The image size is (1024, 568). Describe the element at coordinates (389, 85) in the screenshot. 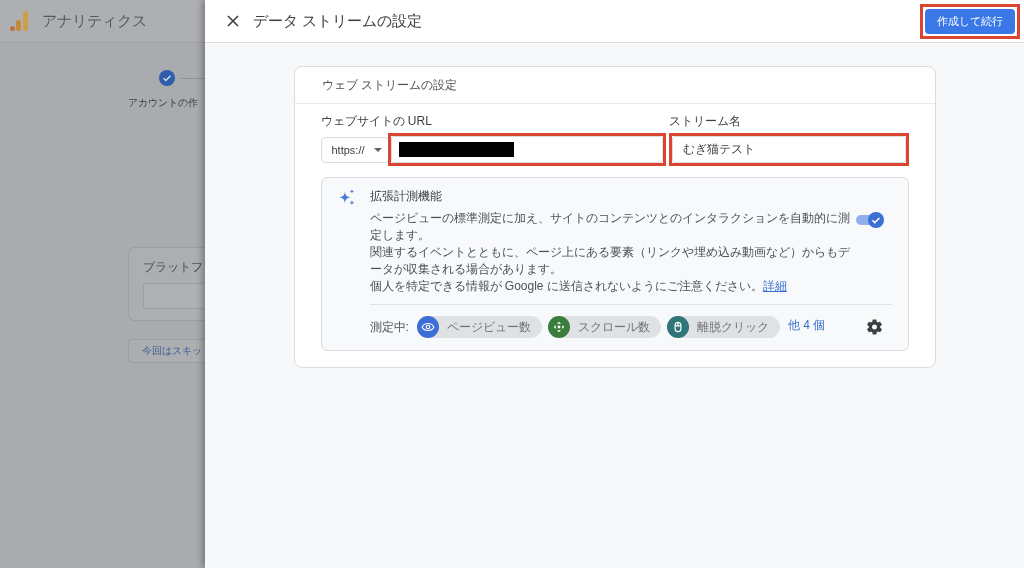

I see `card-title: ウェブ ストリームの設定` at that location.